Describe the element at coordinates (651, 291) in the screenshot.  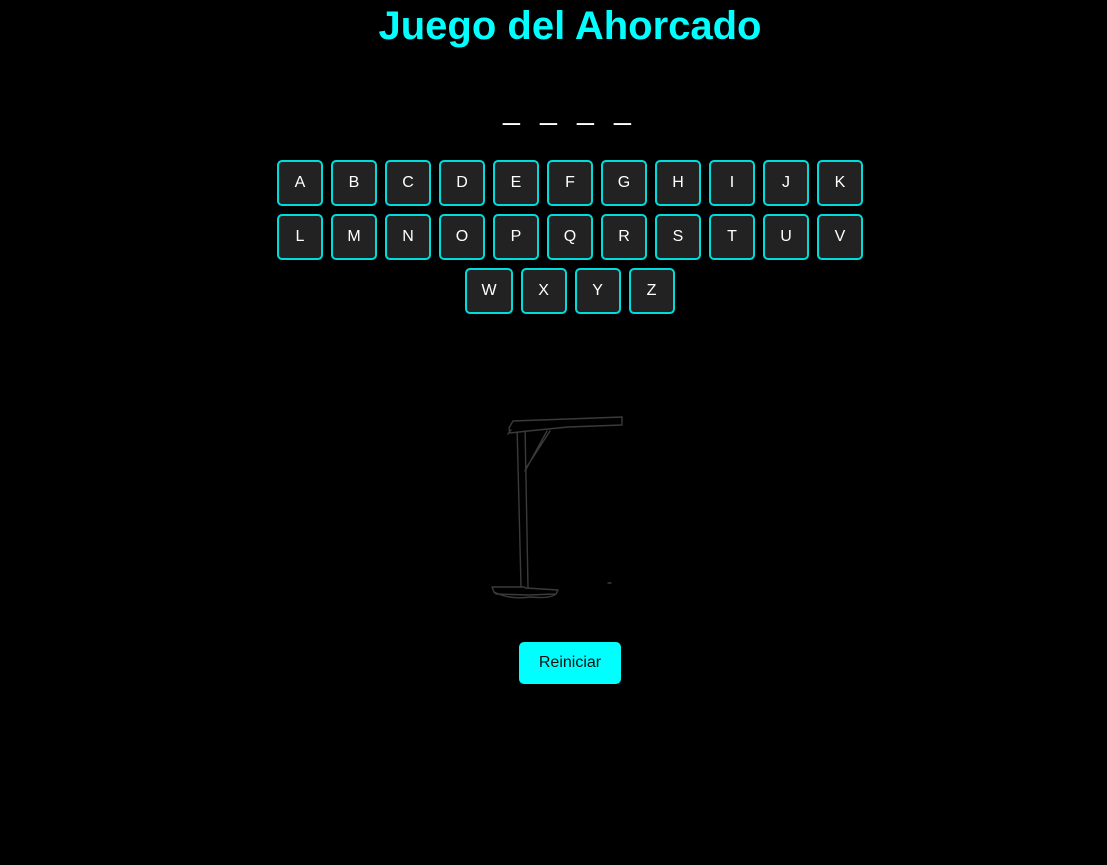
I see `letter-key-z: Z` at that location.